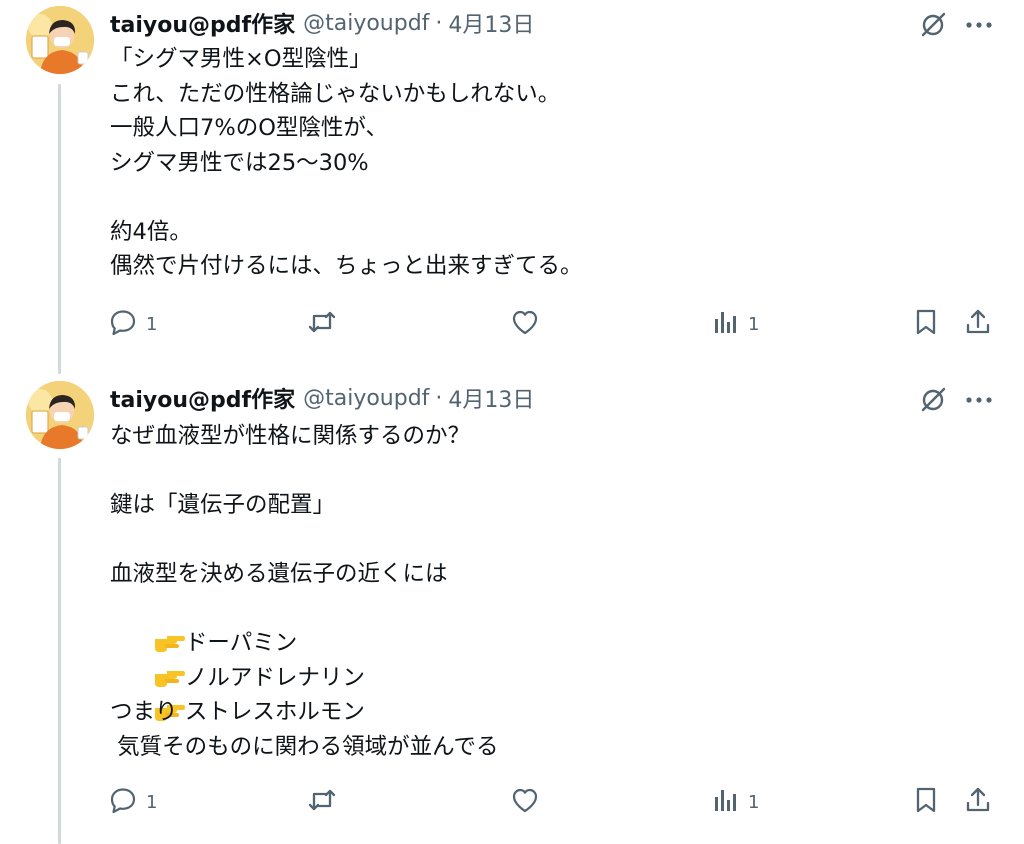 Image resolution: width=1024 pixels, height=844 pixels. What do you see at coordinates (151, 231) in the screenshot?
I see `text-line: 約4倍。` at bounding box center [151, 231].